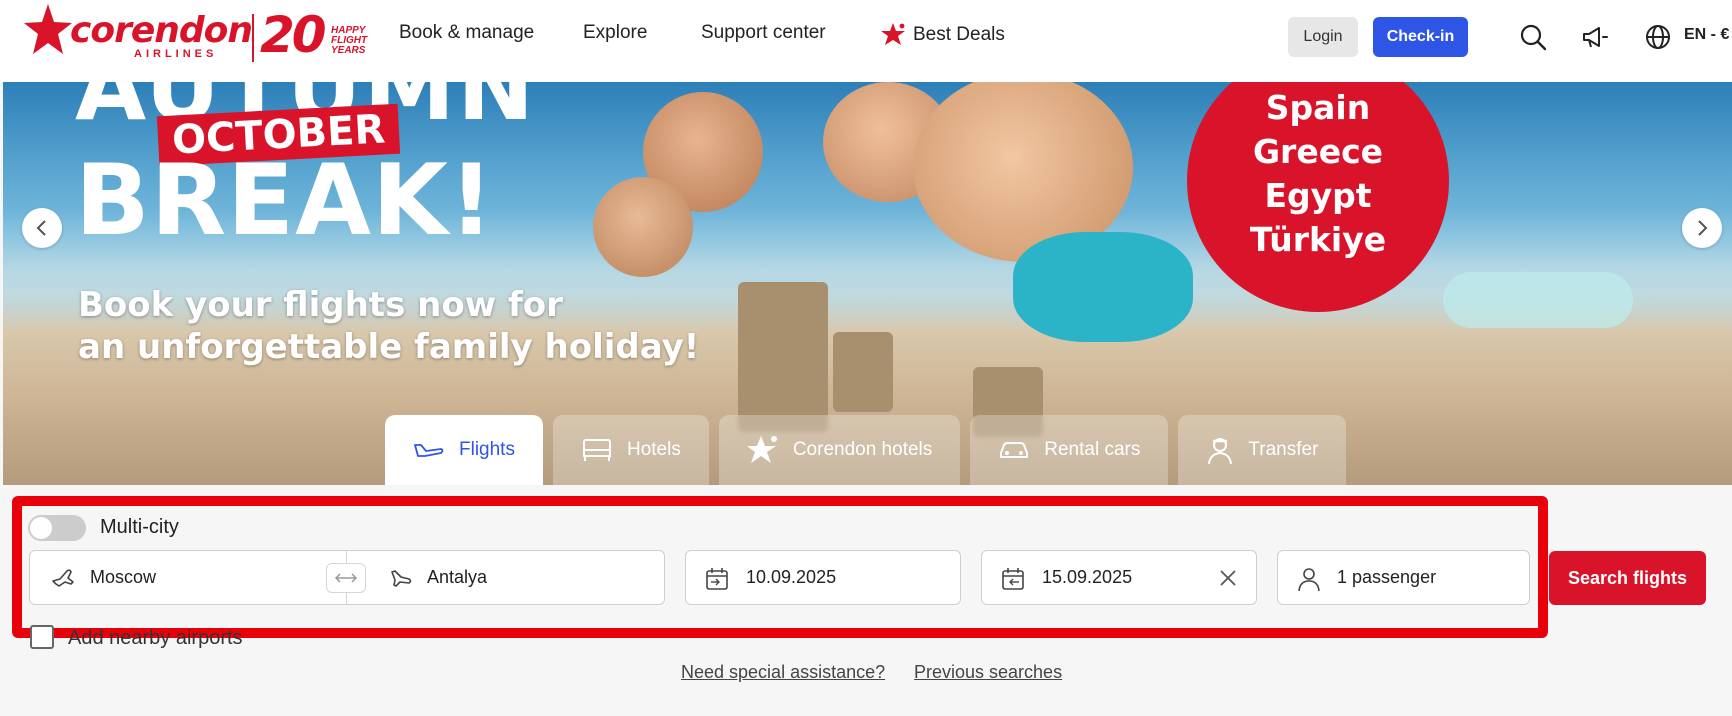  Describe the element at coordinates (253, 38) in the screenshot. I see `logo-divider` at that location.